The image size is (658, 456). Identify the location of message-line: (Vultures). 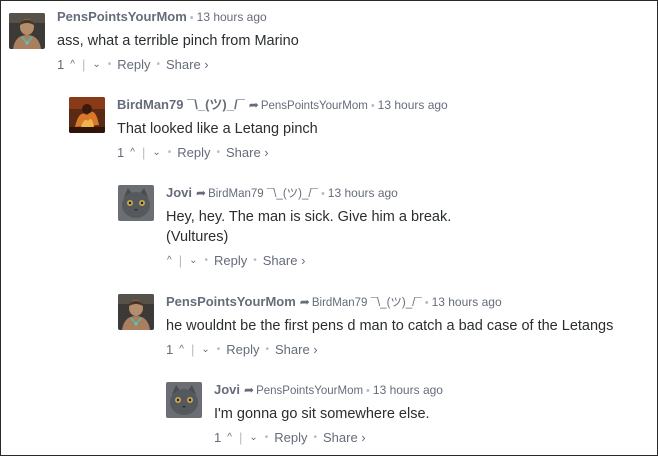
(197, 237).